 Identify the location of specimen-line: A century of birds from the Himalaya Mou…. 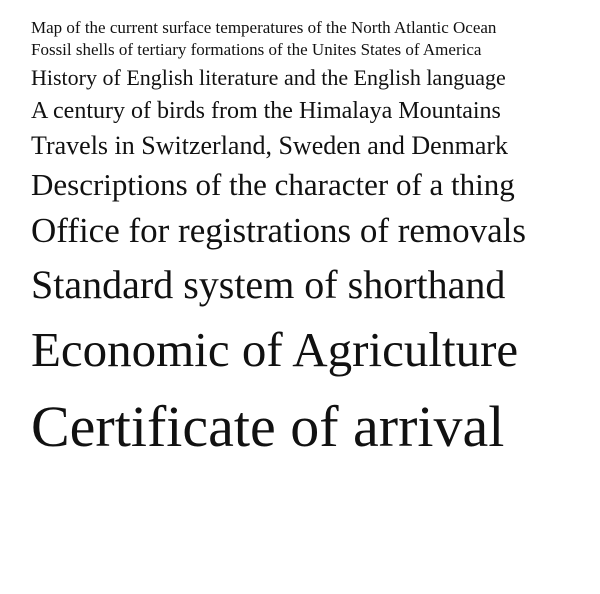
(266, 111).